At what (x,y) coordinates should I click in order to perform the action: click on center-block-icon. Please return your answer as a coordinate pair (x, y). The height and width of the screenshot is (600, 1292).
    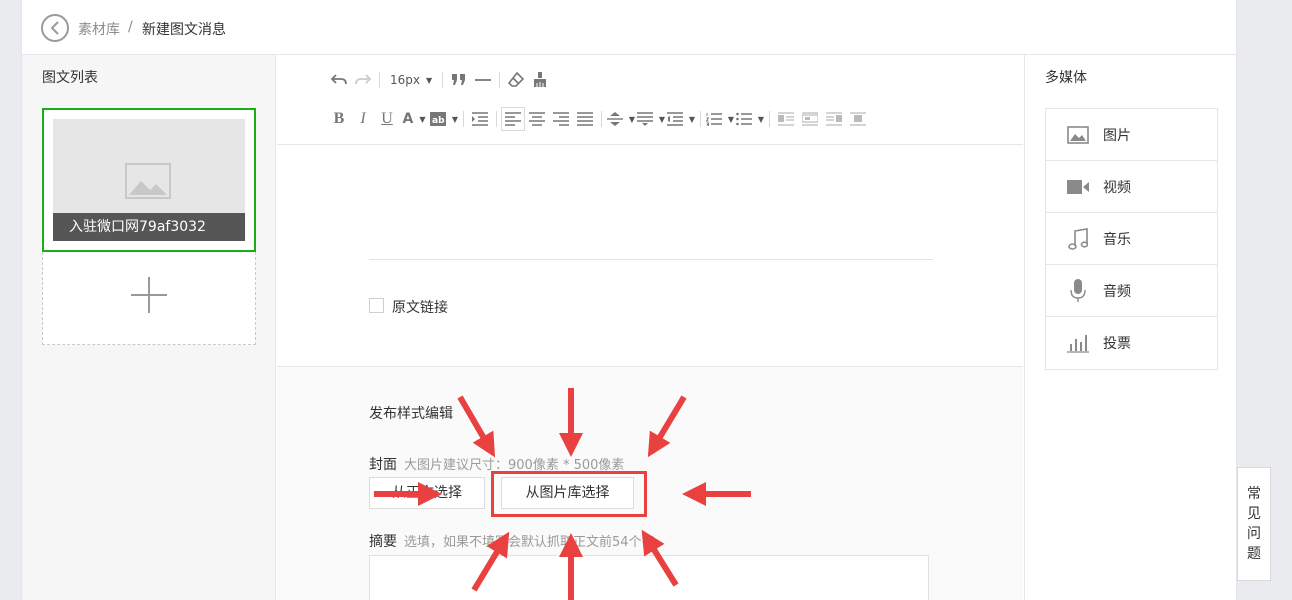
    Looking at the image, I should click on (858, 119).